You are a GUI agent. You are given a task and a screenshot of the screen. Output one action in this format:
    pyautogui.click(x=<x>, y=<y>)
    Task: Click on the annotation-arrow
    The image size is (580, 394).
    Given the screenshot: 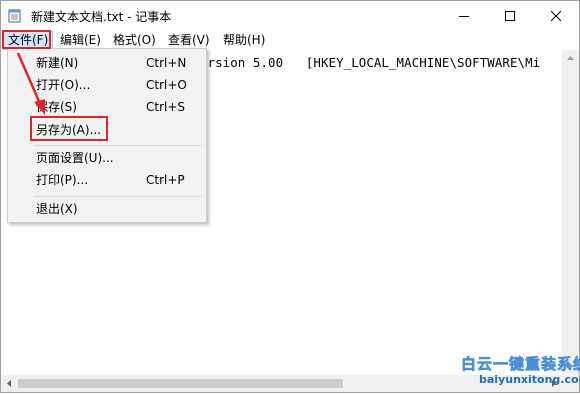 What is the action you would take?
    pyautogui.click(x=30, y=83)
    